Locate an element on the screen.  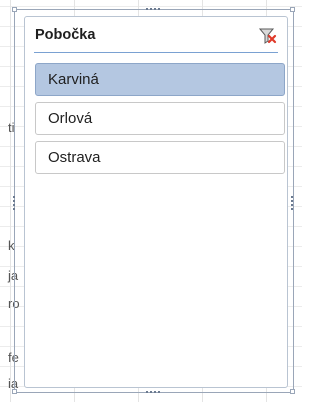
resize-handle-bottom is located at coordinates (153, 392).